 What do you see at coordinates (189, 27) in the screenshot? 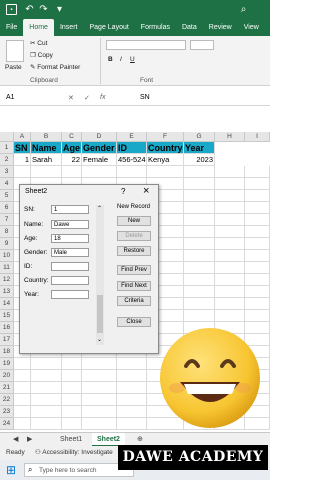
I see `tab-data: Data` at bounding box center [189, 27].